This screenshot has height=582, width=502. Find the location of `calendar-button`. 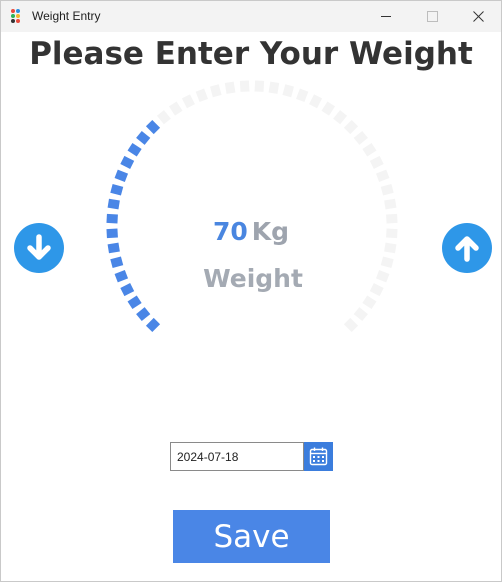

calendar-button is located at coordinates (318, 456).